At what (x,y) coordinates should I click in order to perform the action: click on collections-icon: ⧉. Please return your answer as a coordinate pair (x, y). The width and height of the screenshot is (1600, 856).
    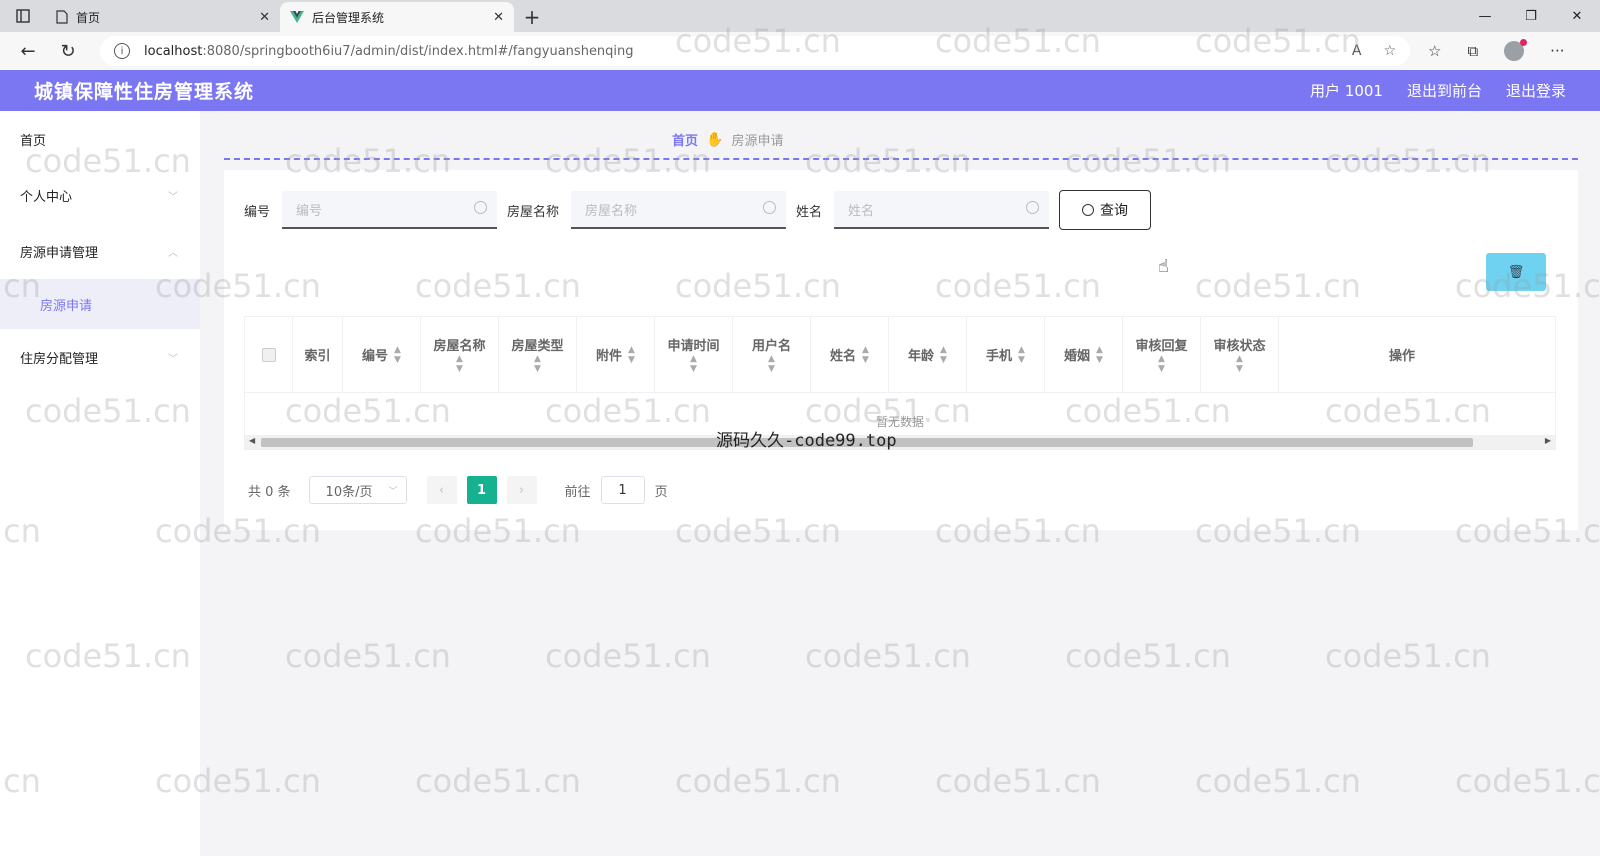
    Looking at the image, I should click on (1472, 51).